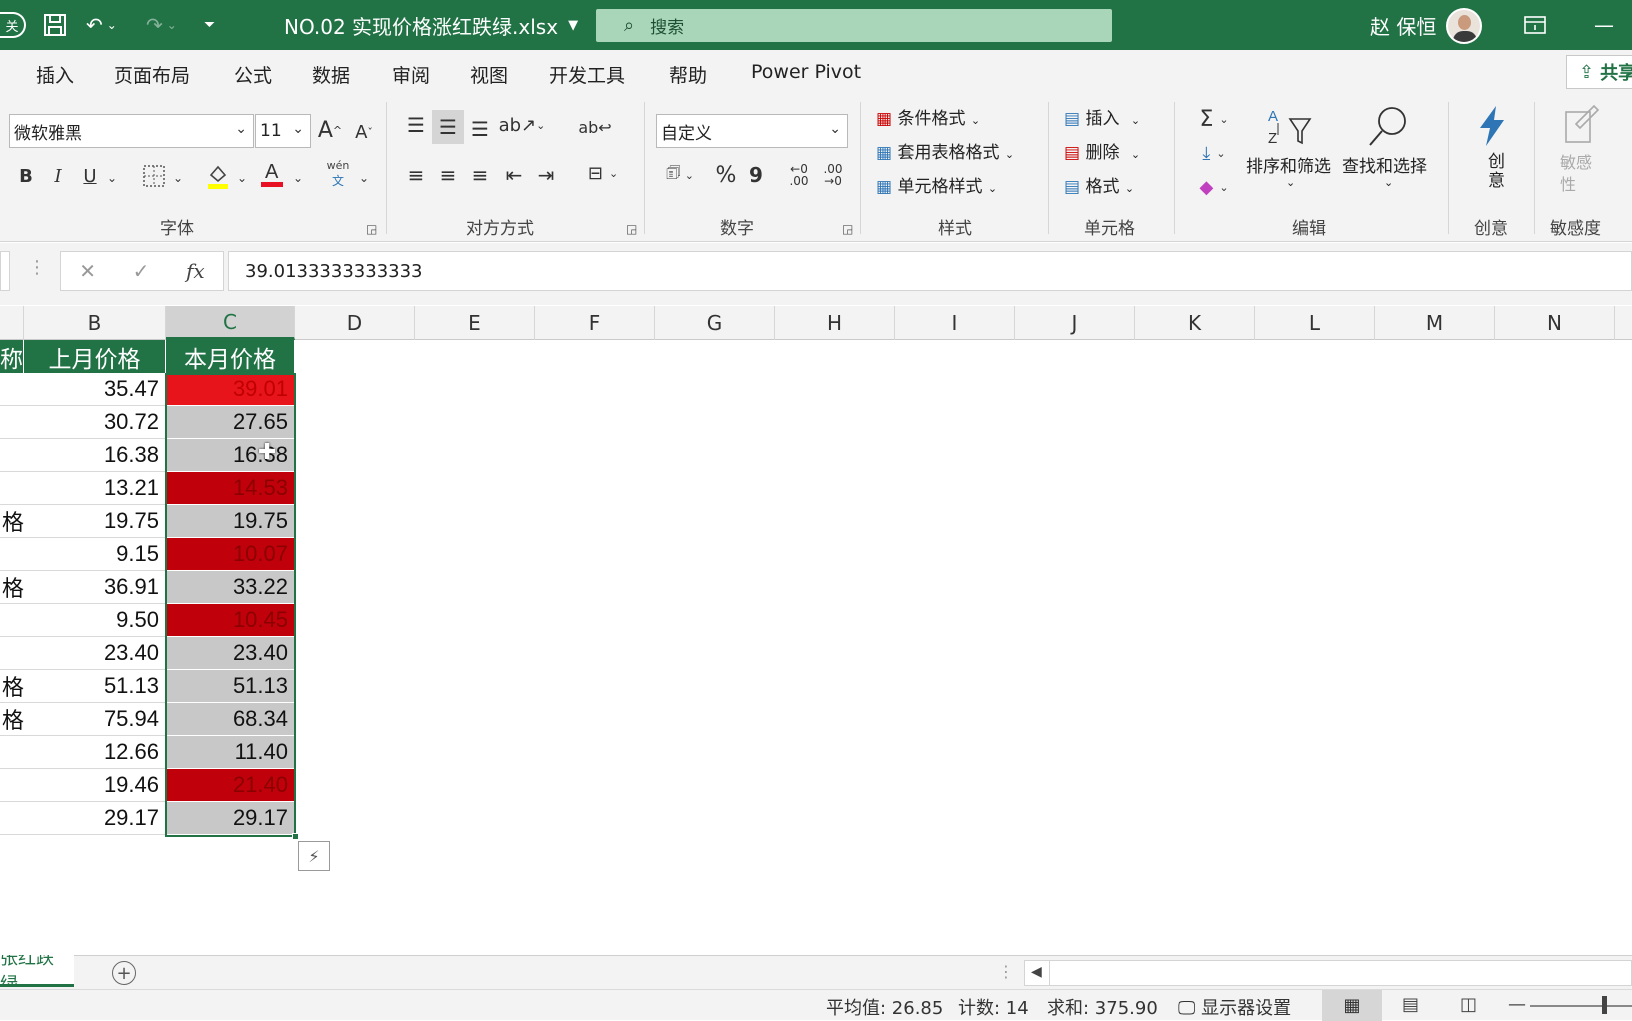 Image resolution: width=1632 pixels, height=1021 pixels. I want to click on zoom-out-icon: —, so click(1517, 1004).